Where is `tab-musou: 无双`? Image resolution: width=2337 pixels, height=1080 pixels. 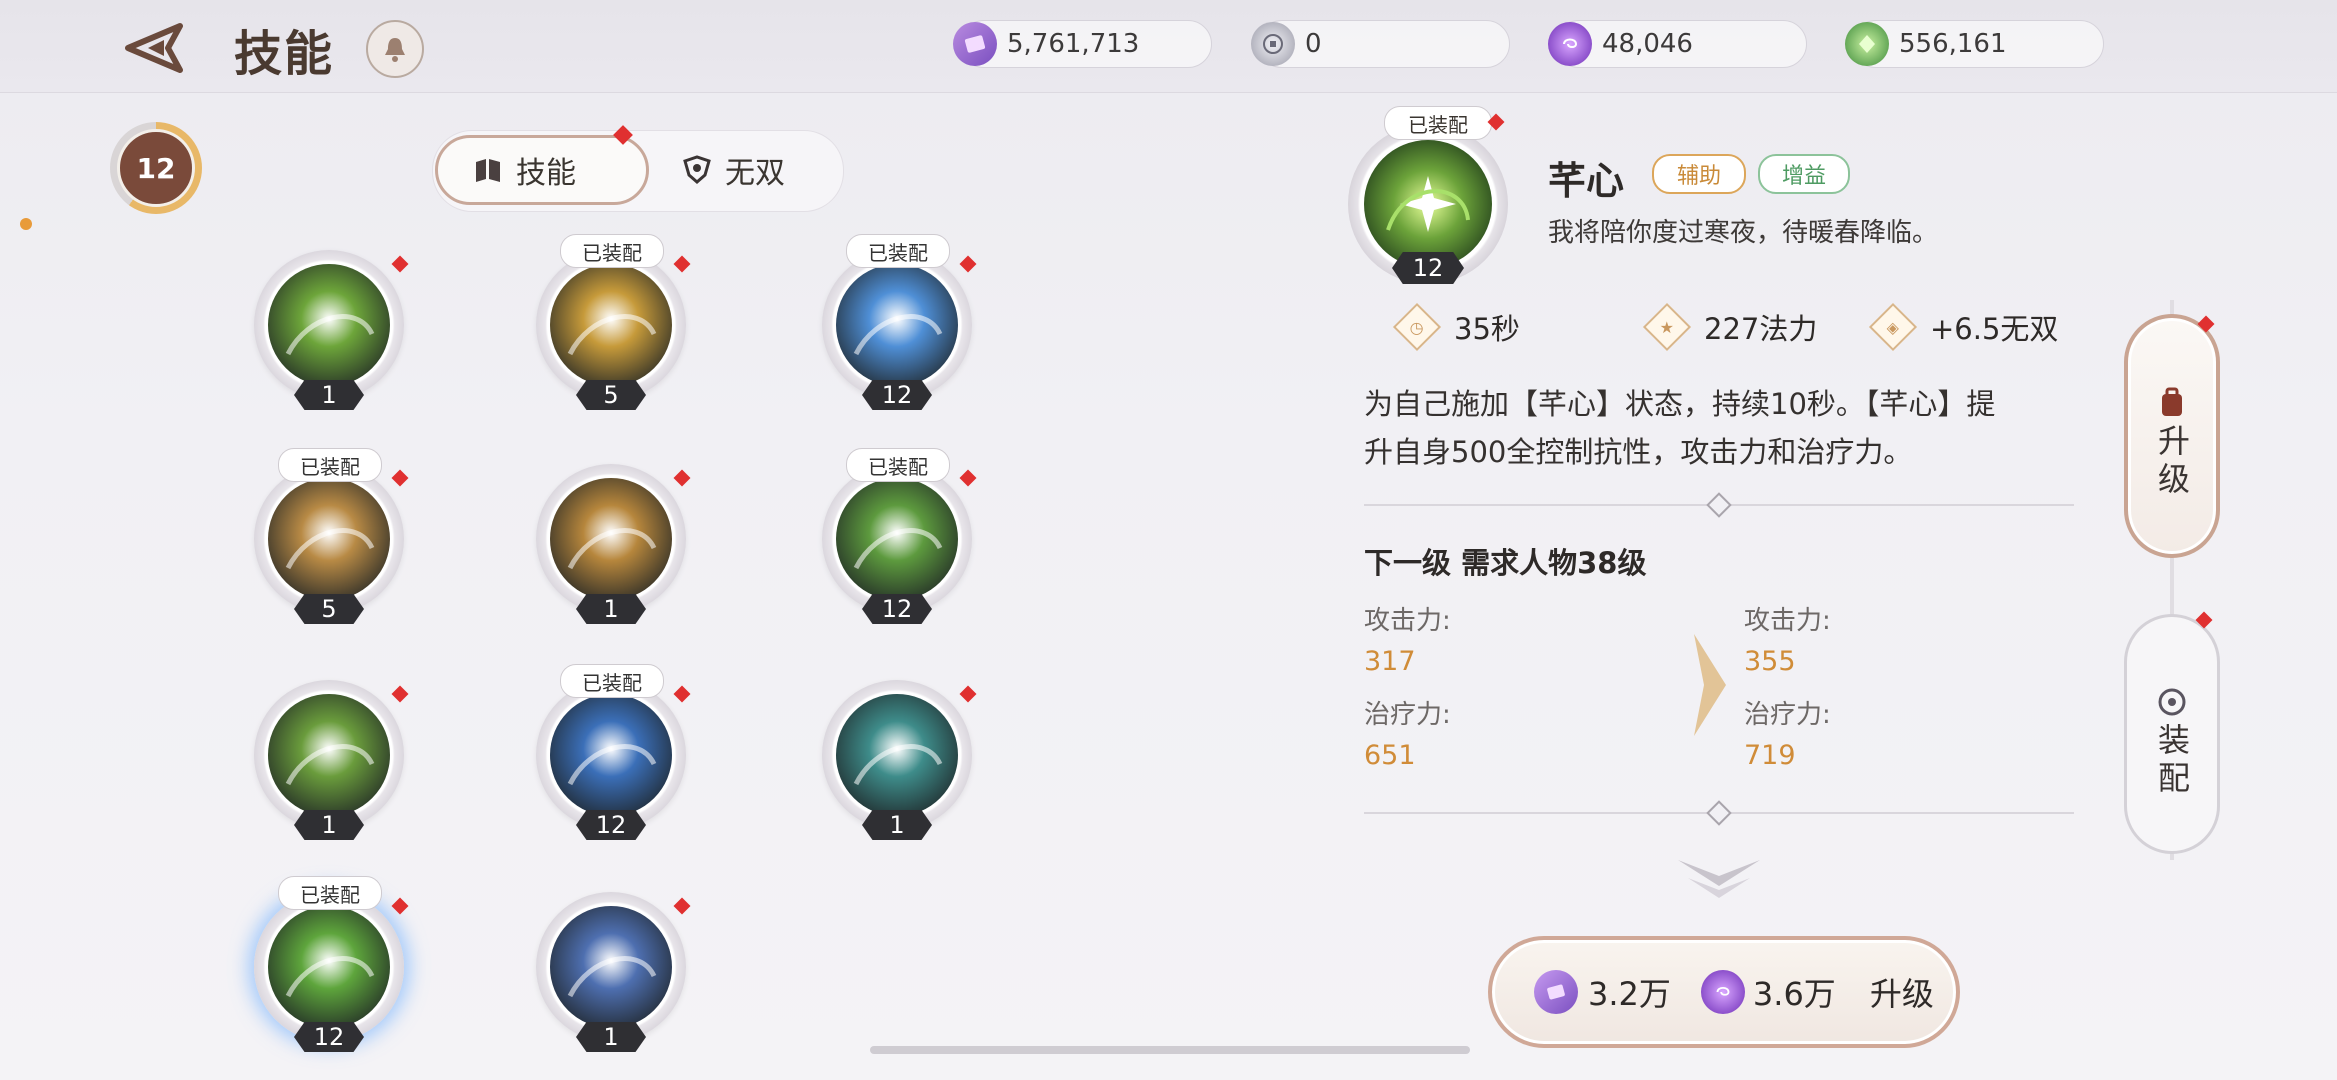 tab-musou: 无双 is located at coordinates (753, 170).